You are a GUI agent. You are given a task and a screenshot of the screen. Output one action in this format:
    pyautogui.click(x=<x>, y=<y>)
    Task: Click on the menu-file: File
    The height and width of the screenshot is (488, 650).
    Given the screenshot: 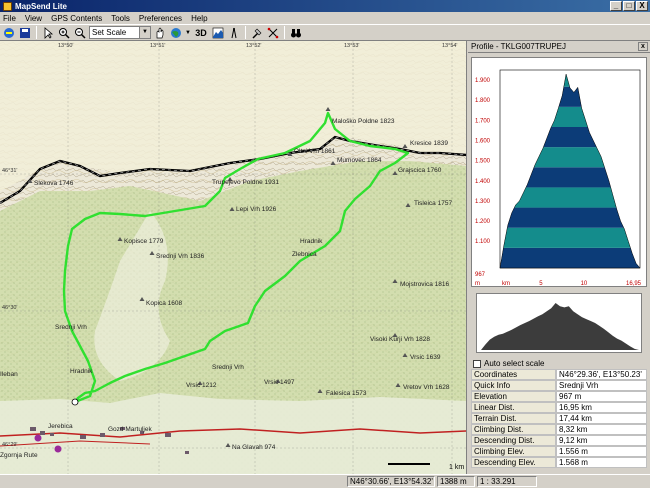 What is the action you would take?
    pyautogui.click(x=9, y=18)
    